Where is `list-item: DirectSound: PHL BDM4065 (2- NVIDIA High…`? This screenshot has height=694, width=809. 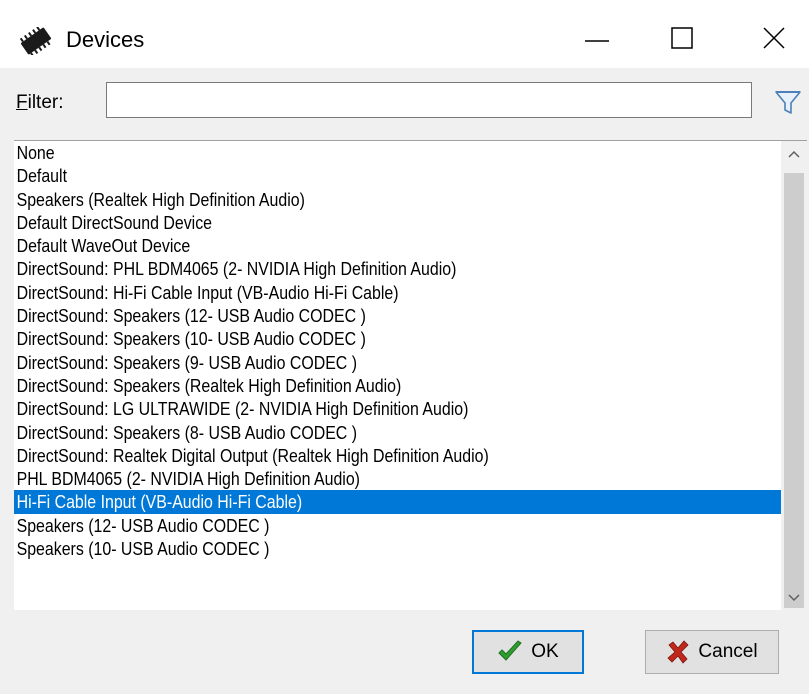 list-item: DirectSound: PHL BDM4065 (2- NVIDIA High… is located at coordinates (399, 268).